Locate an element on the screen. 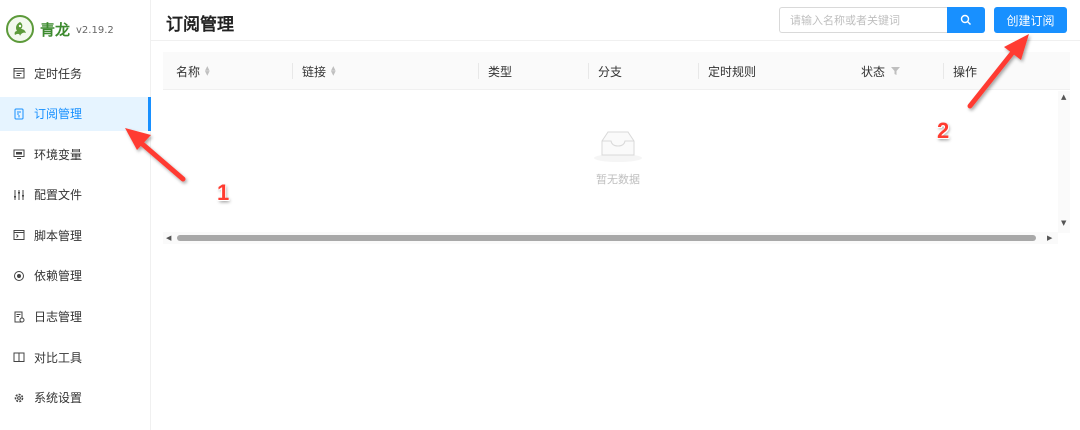 The width and height of the screenshot is (1080, 430). column-header-label: 名称 is located at coordinates (188, 71).